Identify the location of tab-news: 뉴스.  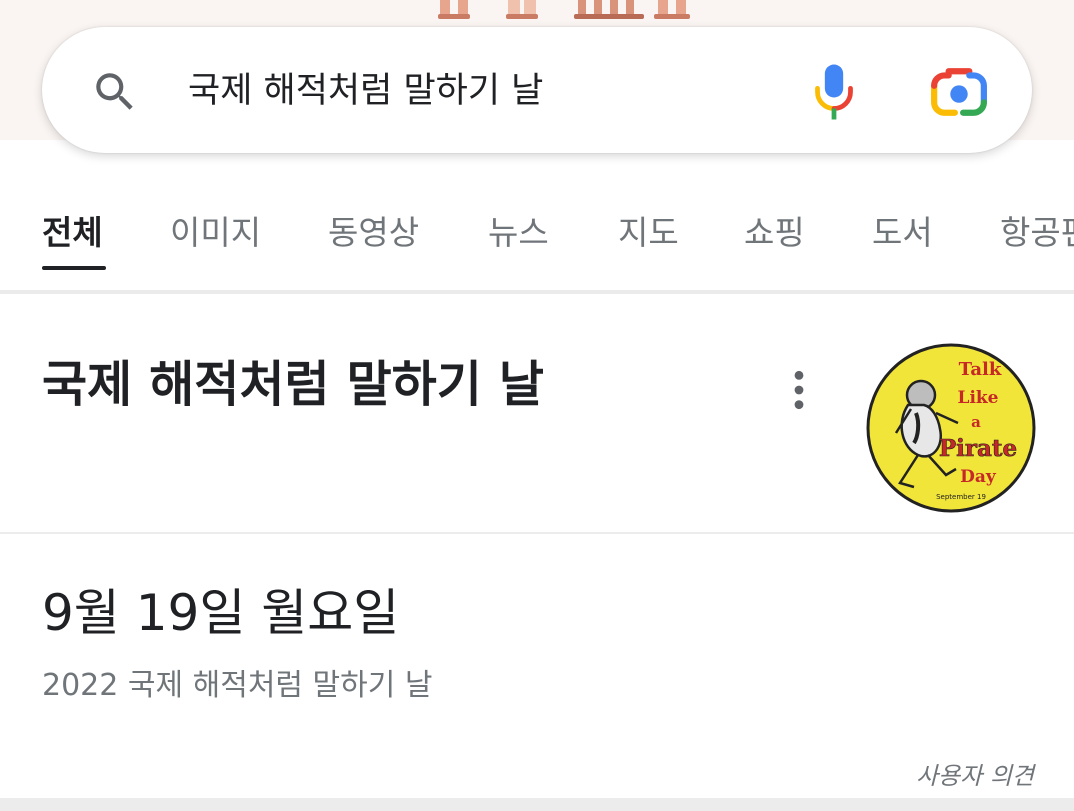
(518, 233).